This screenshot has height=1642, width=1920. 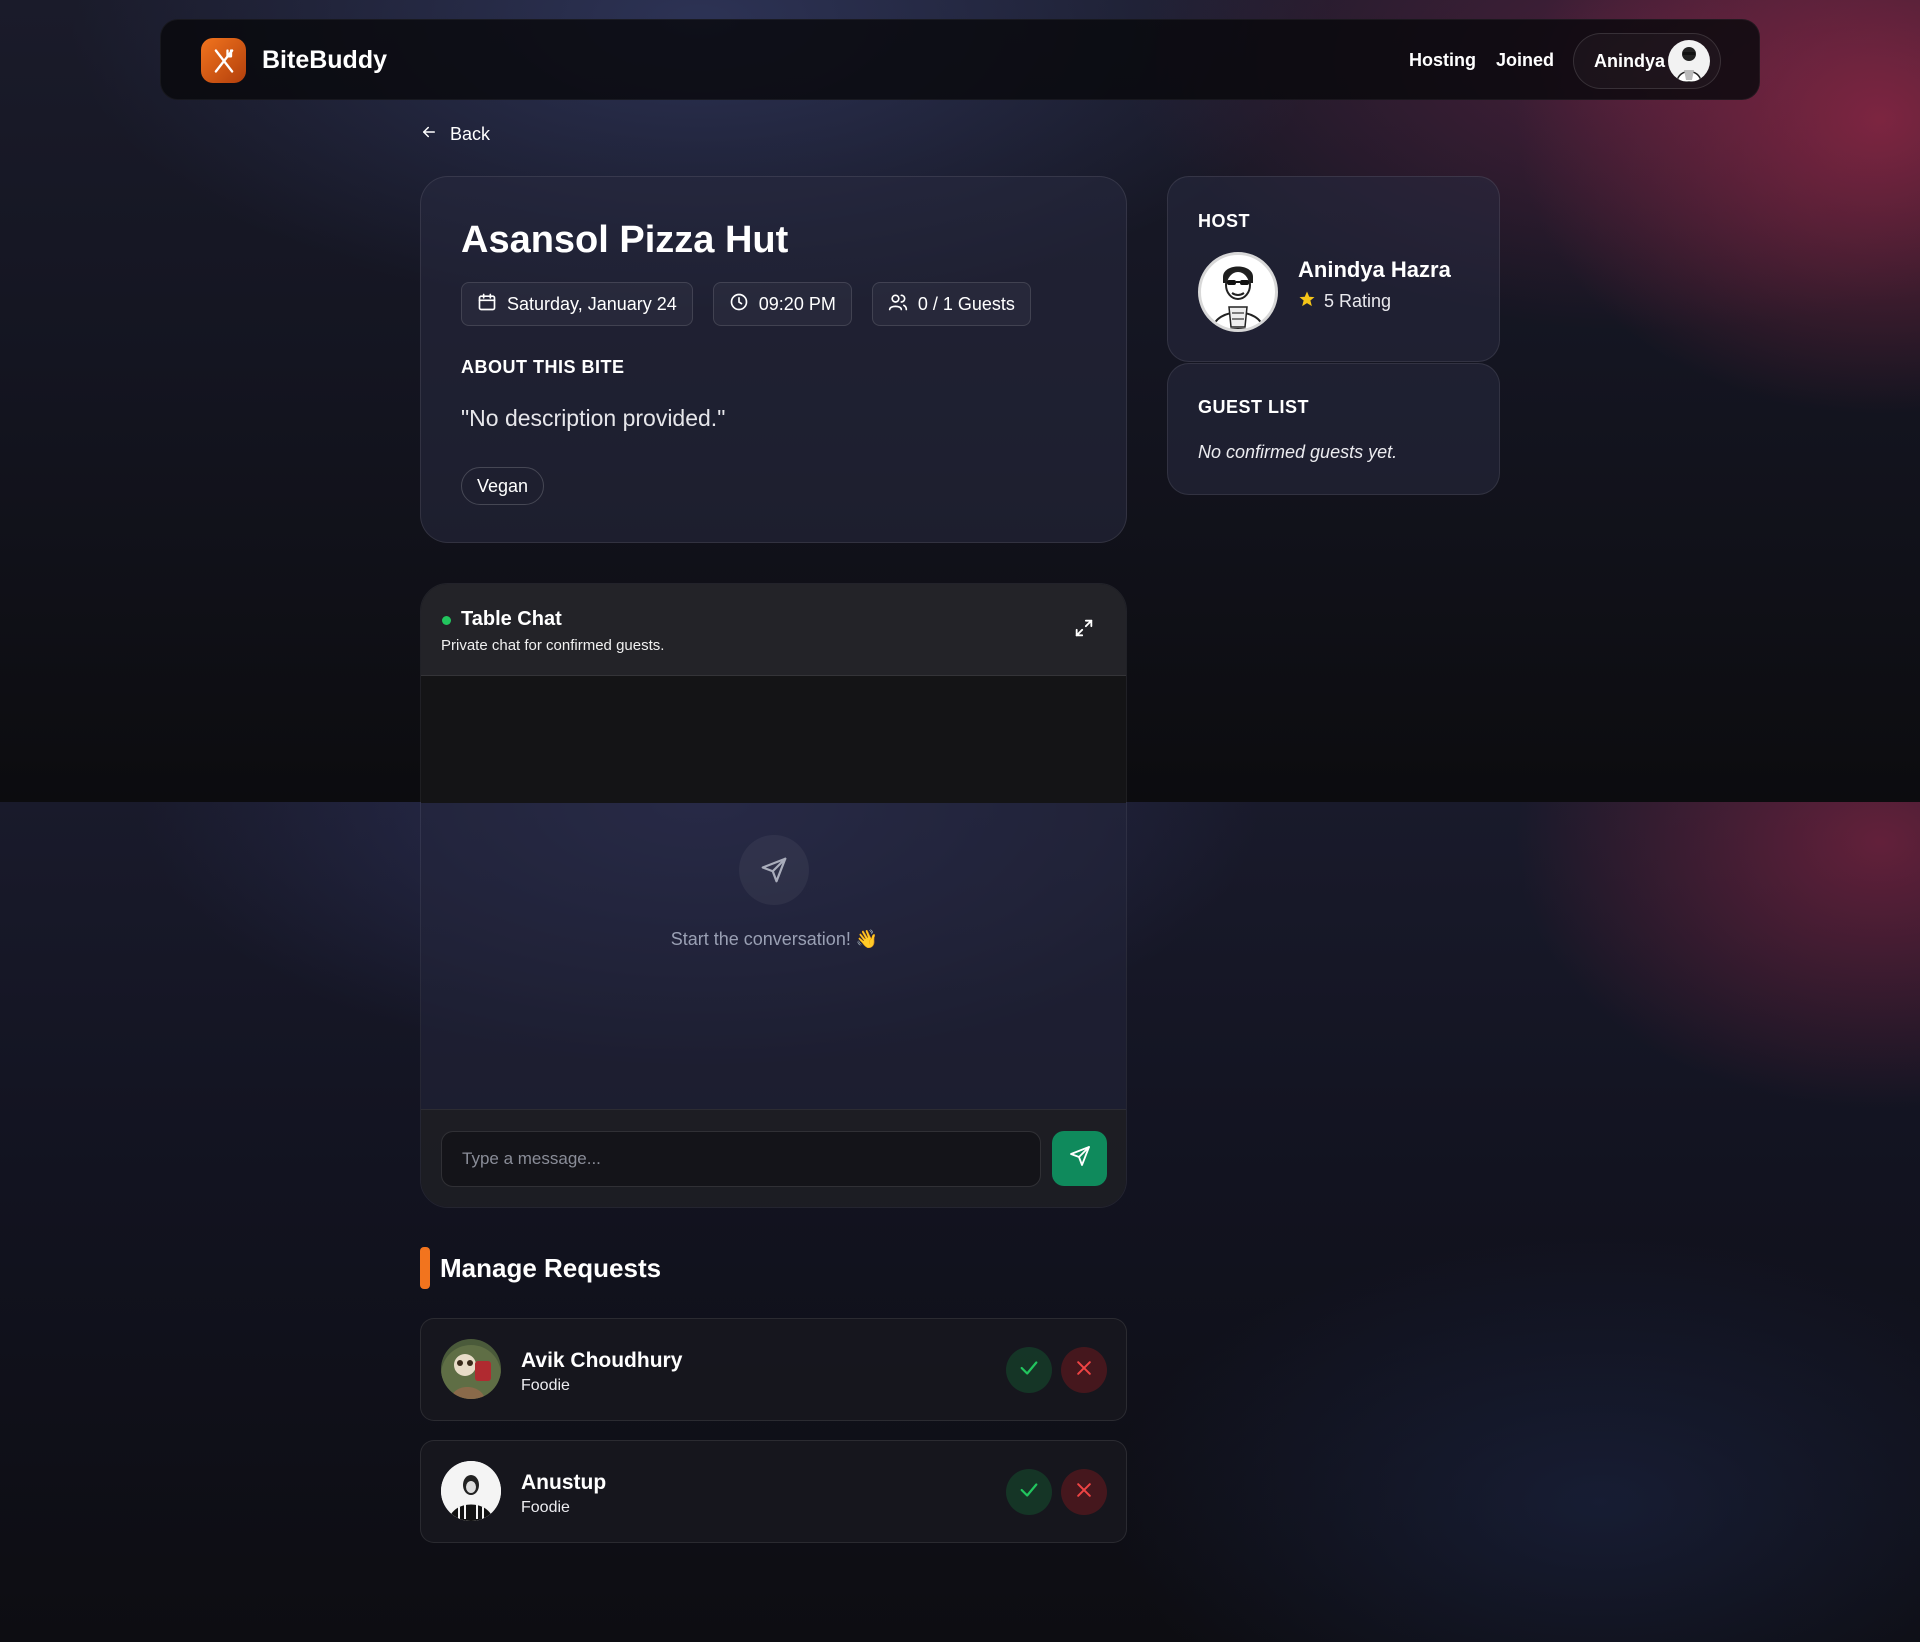 I want to click on chat-composer, so click(x=773, y=1158).